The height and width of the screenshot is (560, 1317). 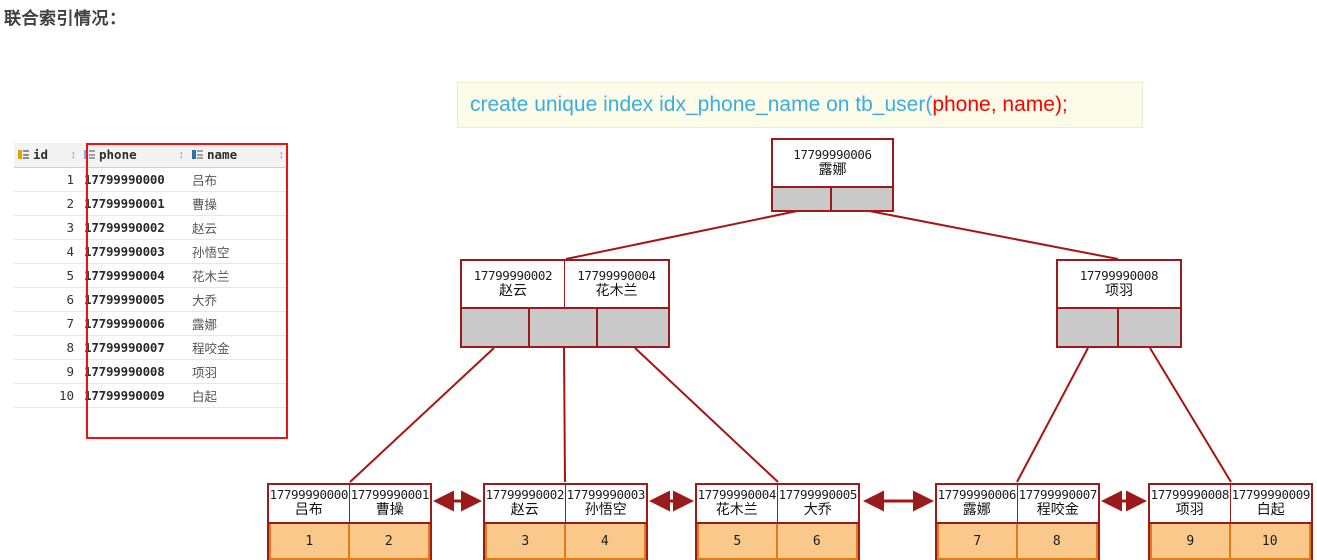 I want to click on leaf-key-name: 白起, so click(x=1270, y=510).